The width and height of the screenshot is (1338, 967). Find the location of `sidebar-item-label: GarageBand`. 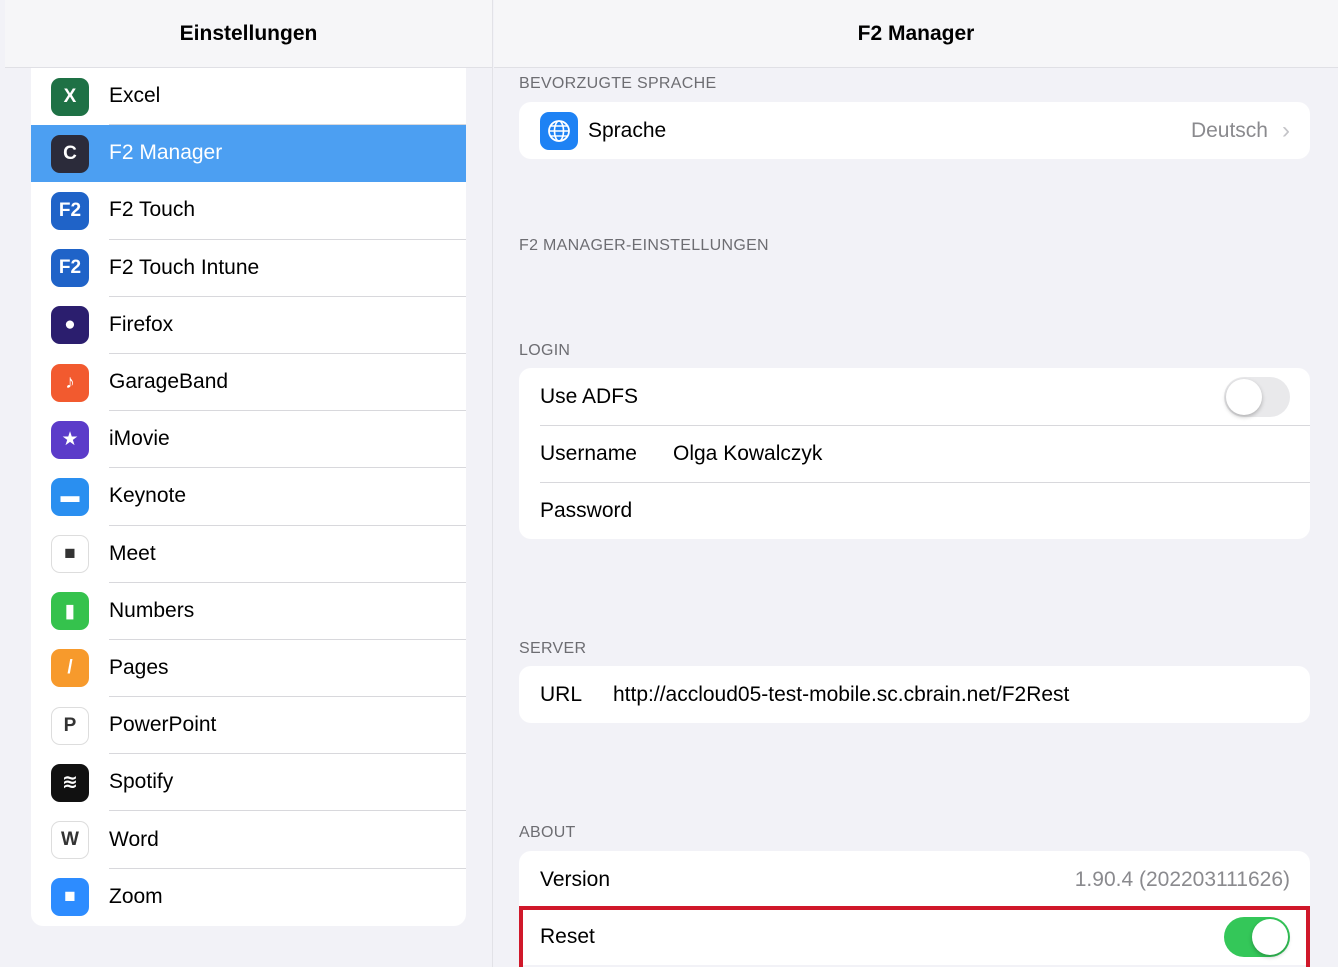

sidebar-item-label: GarageBand is located at coordinates (287, 383).